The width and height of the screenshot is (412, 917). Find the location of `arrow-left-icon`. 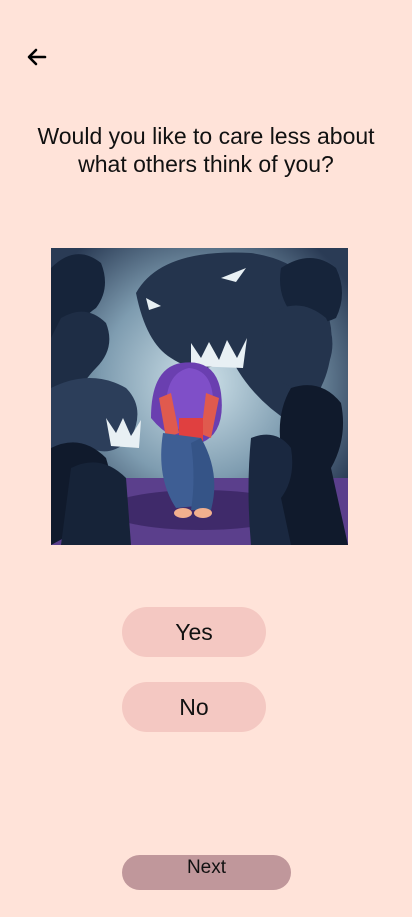

arrow-left-icon is located at coordinates (37, 57).